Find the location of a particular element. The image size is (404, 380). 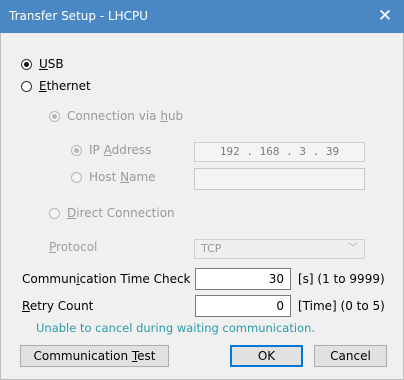

direct-connection-radio-dot is located at coordinates (54, 213).